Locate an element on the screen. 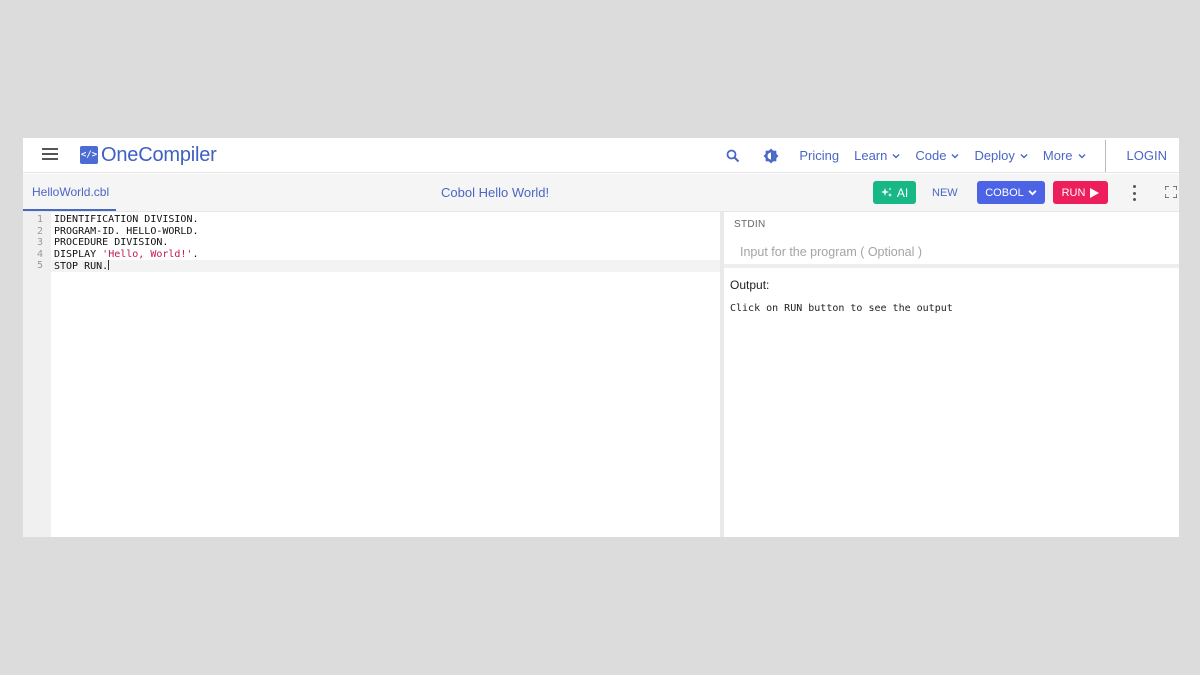 This screenshot has height=675, width=1200. run-button: RUN is located at coordinates (1080, 192).